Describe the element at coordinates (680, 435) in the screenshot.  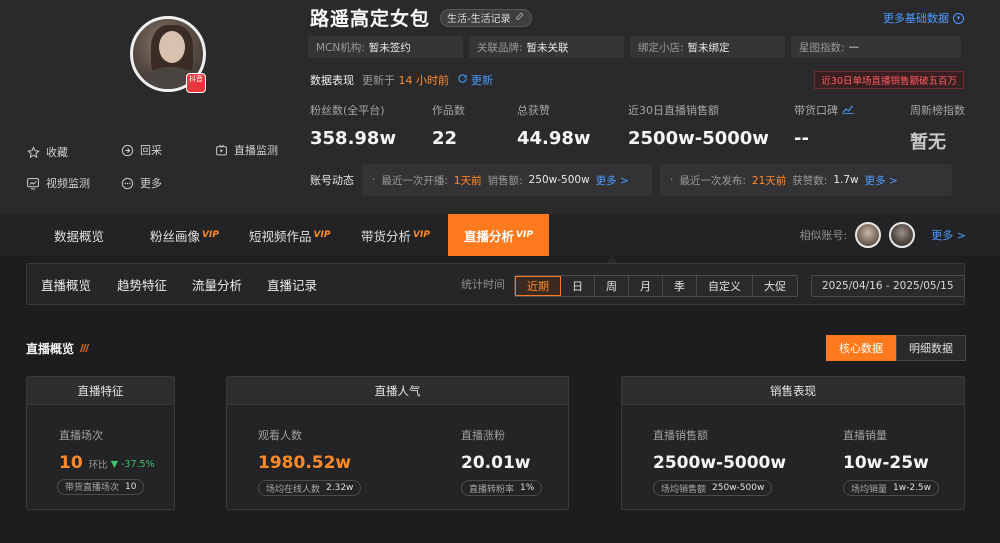
I see `kpi-gmv-label: 直播销售额` at that location.